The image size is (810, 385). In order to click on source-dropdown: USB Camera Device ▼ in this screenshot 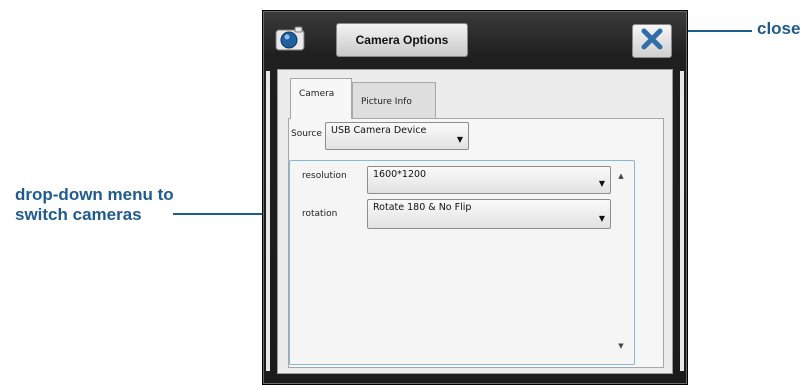, I will do `click(397, 136)`.